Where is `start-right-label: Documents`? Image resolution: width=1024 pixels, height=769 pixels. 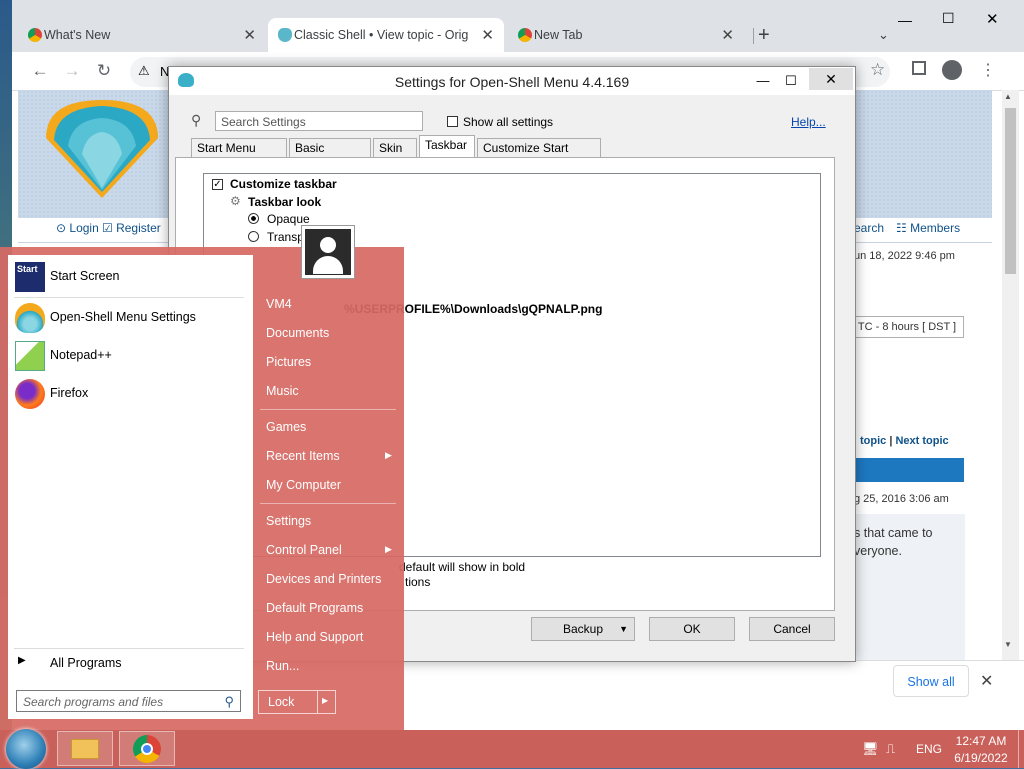 start-right-label: Documents is located at coordinates (298, 333).